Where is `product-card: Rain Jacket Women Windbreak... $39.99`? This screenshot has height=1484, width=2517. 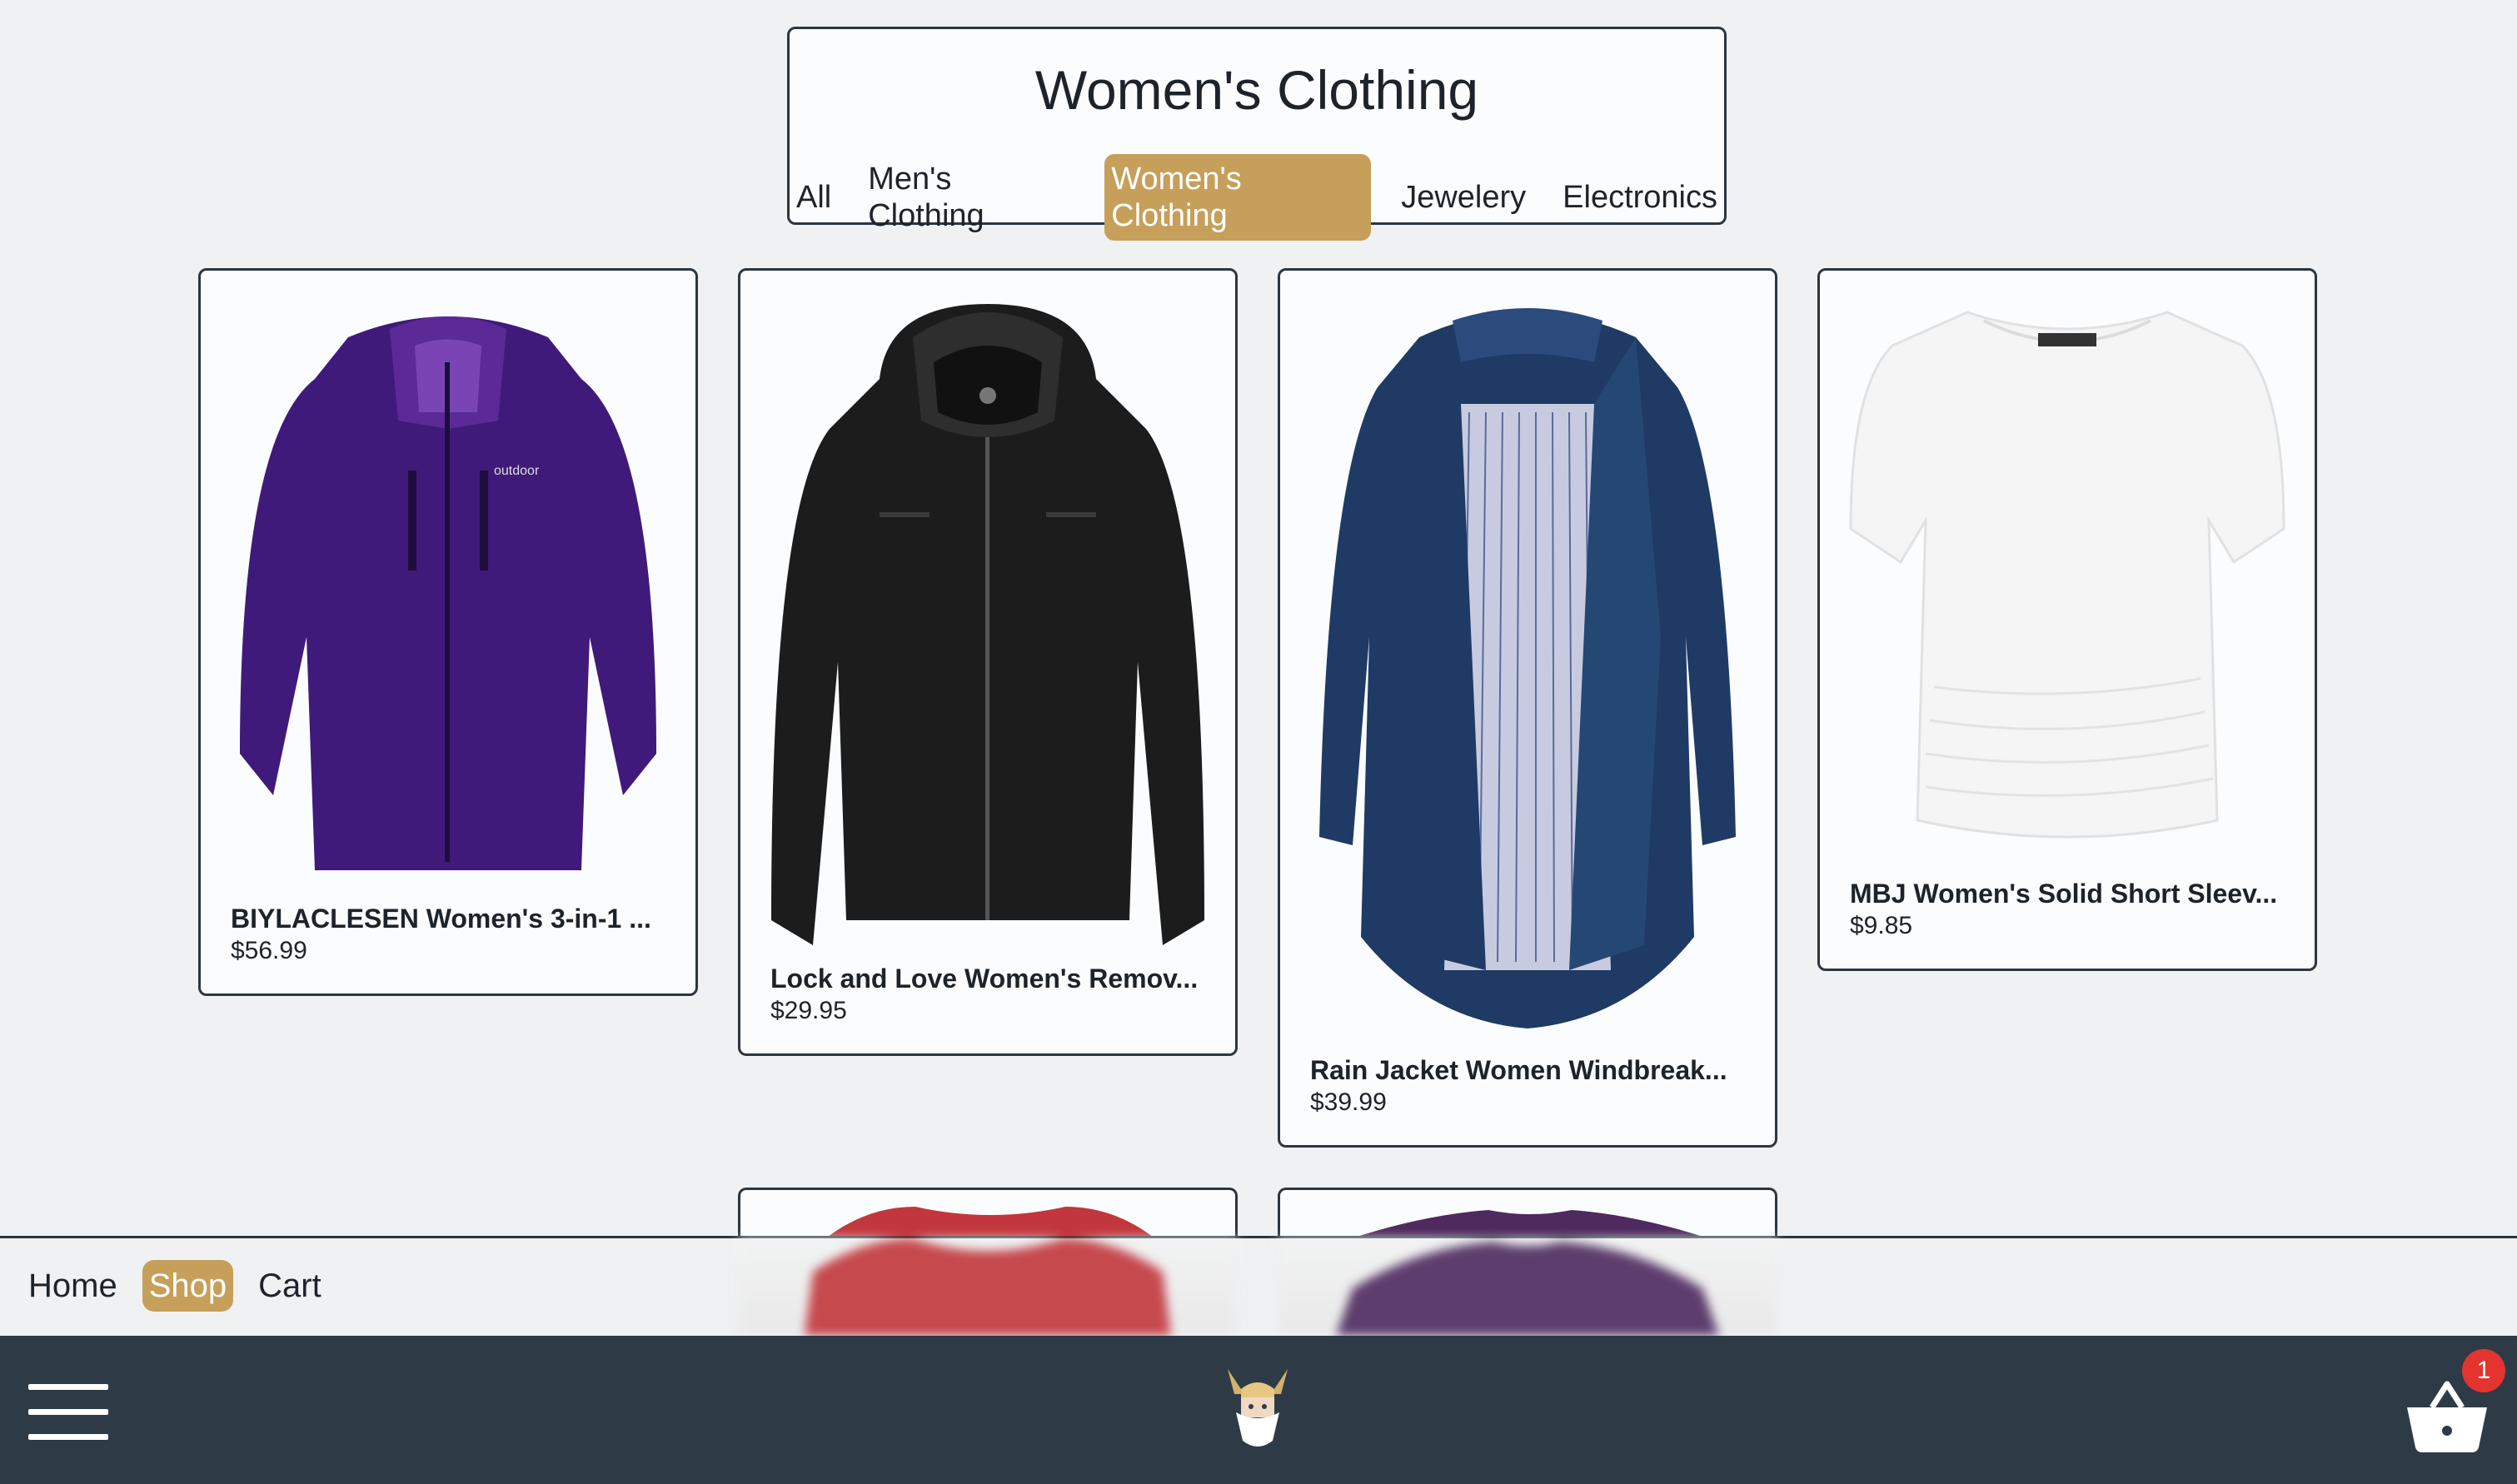 product-card: Rain Jacket Women Windbreak... $39.99 is located at coordinates (1528, 708).